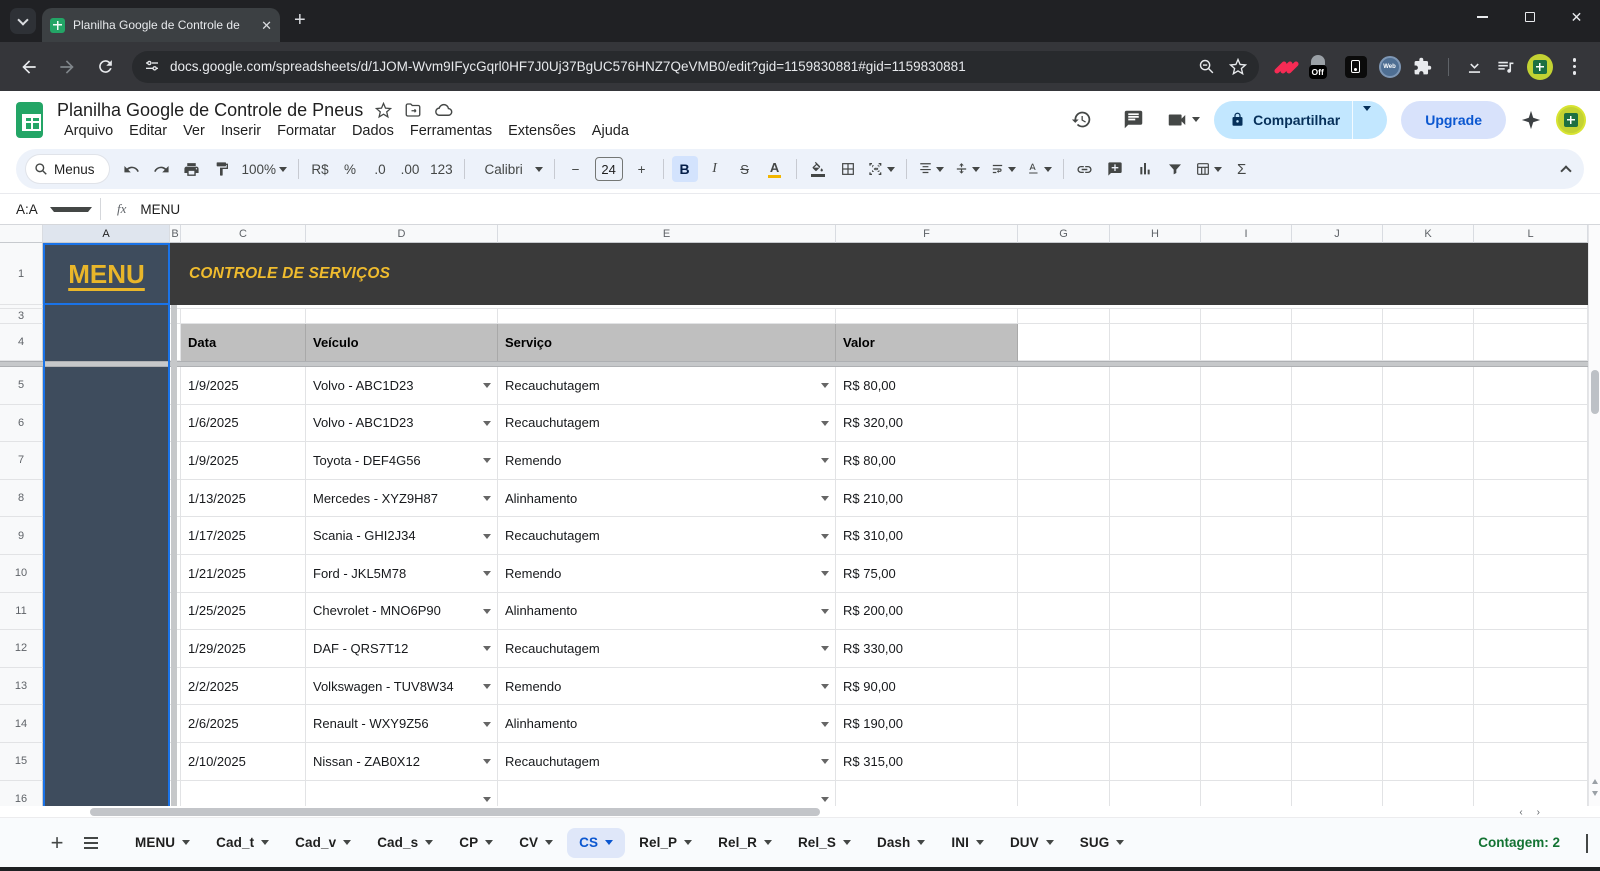 The width and height of the screenshot is (1600, 871). I want to click on sheet-tab-cp: CP, so click(476, 843).